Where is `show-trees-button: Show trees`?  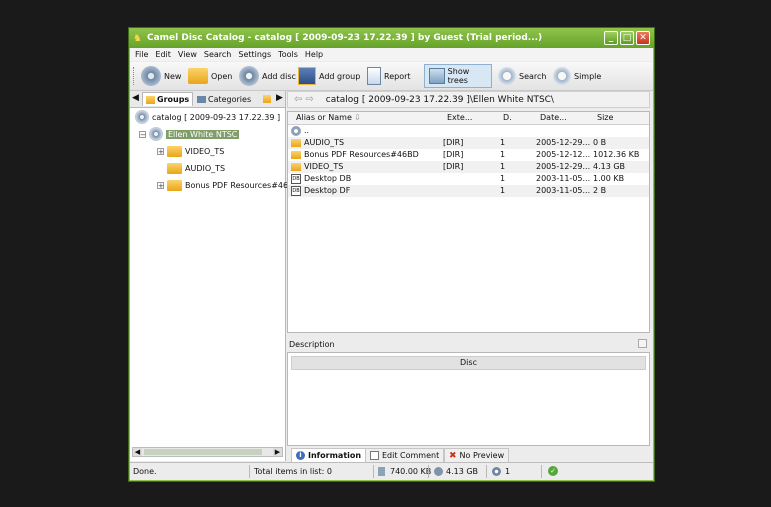 show-trees-button: Show trees is located at coordinates (458, 76).